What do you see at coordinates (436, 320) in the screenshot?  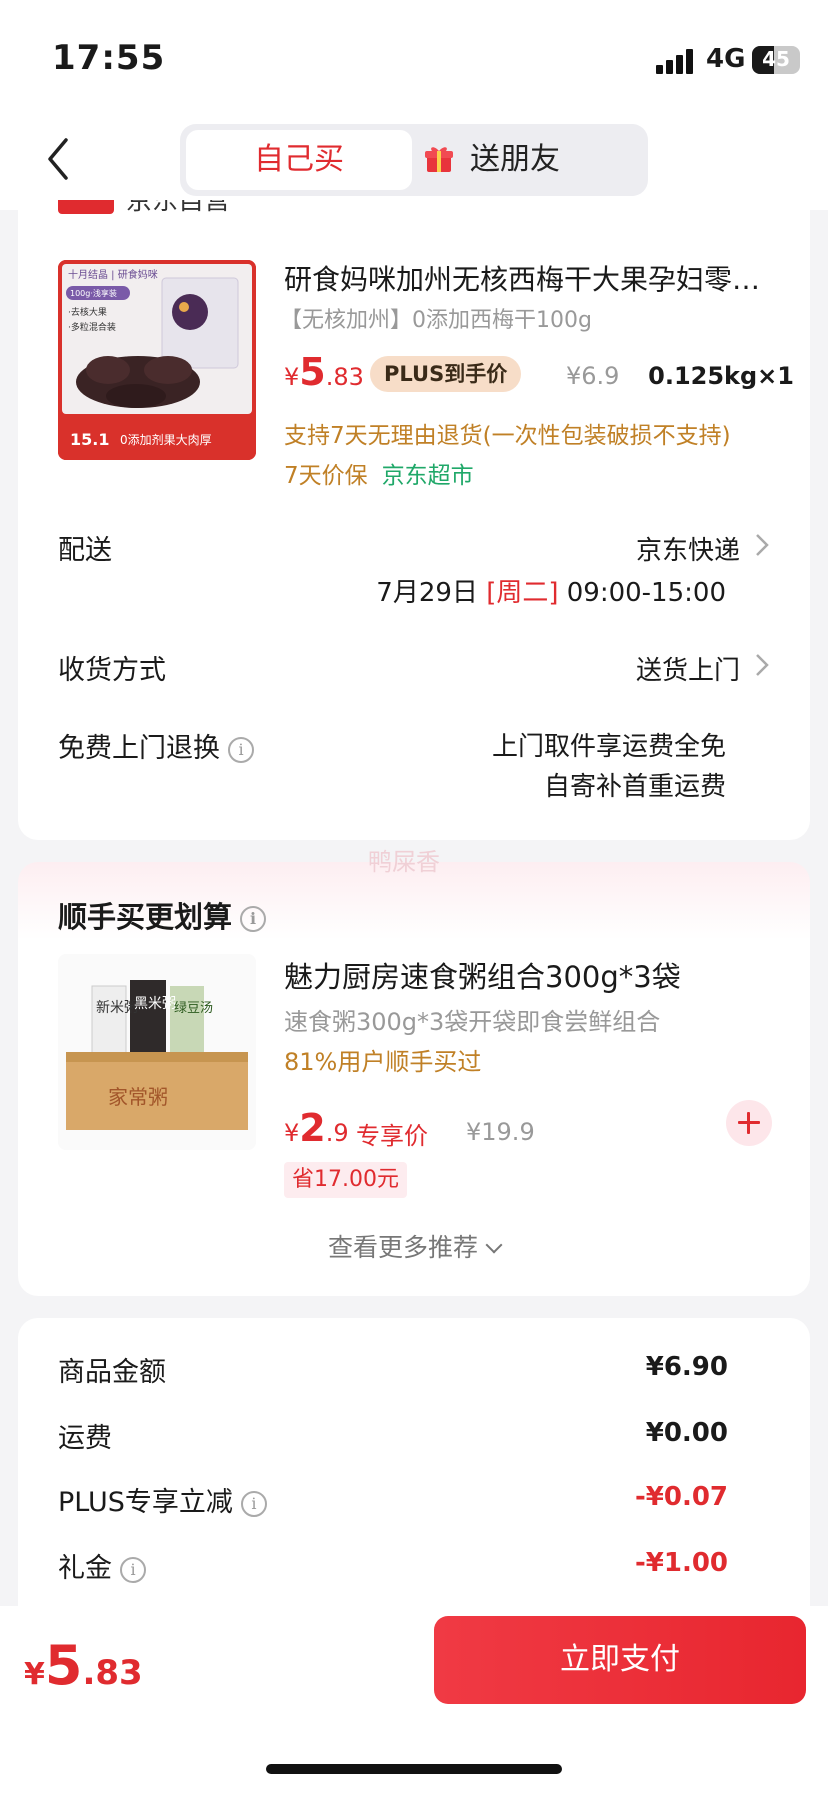 I see `product-spec: 【无核加州】0添加西梅干100g` at bounding box center [436, 320].